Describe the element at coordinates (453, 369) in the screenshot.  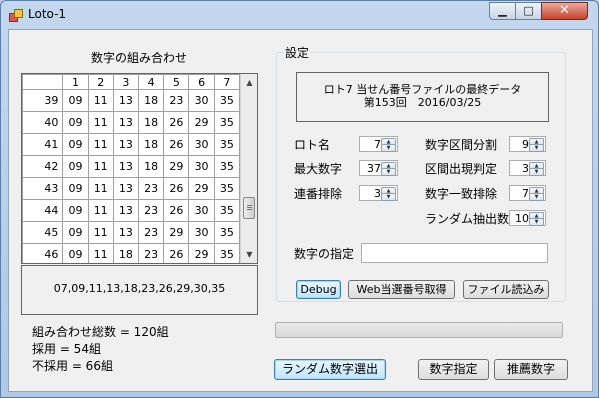
I see `number-spec-button: 数字指定` at that location.